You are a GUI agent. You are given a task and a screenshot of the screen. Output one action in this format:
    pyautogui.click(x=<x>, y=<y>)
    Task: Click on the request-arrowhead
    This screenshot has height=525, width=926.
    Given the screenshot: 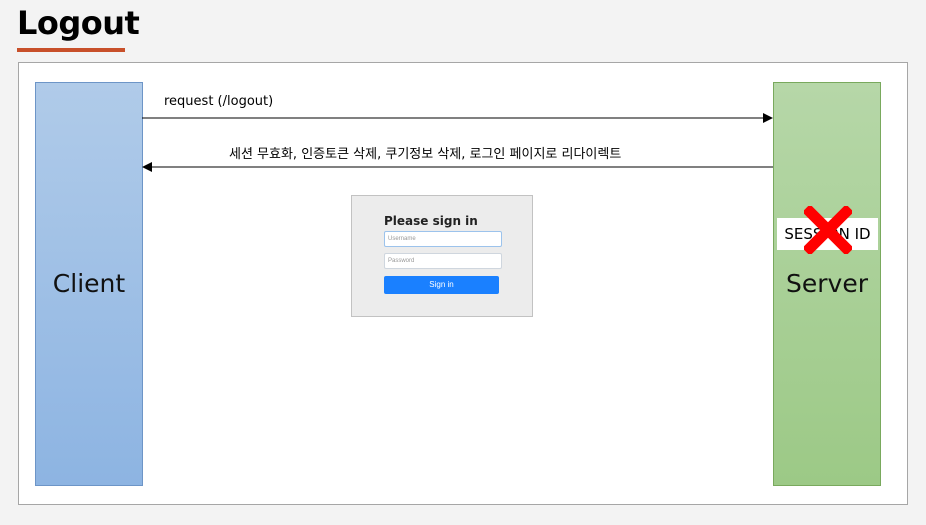 What is the action you would take?
    pyautogui.click(x=768, y=118)
    